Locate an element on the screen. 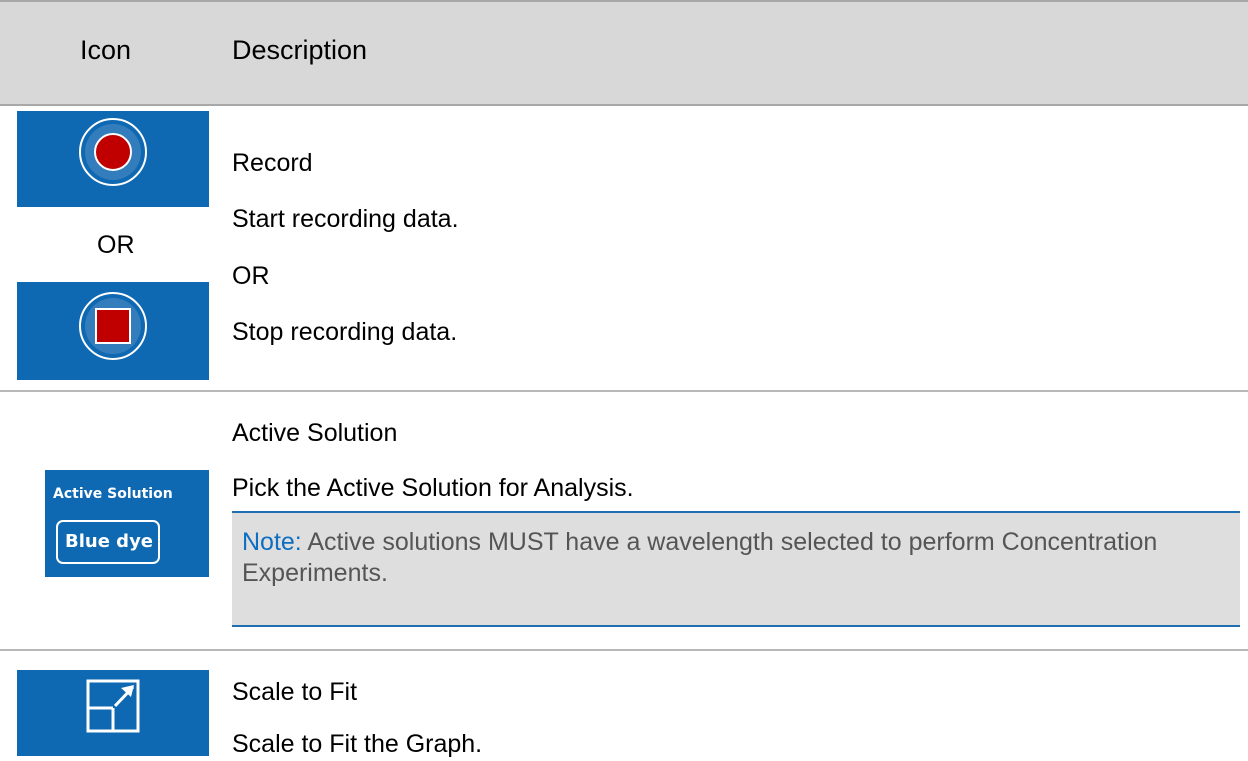 The height and width of the screenshot is (761, 1248). scale-to-fit-icon is located at coordinates (113, 713).